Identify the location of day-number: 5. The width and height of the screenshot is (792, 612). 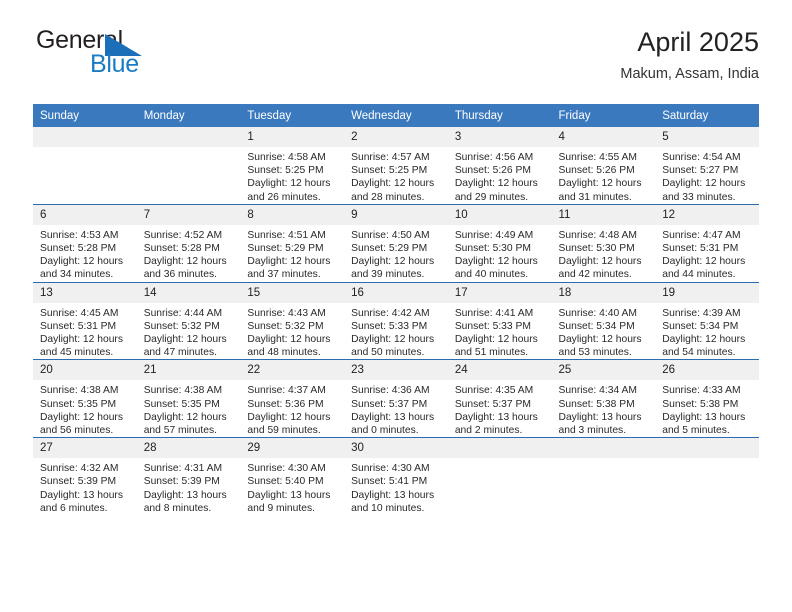
(707, 137).